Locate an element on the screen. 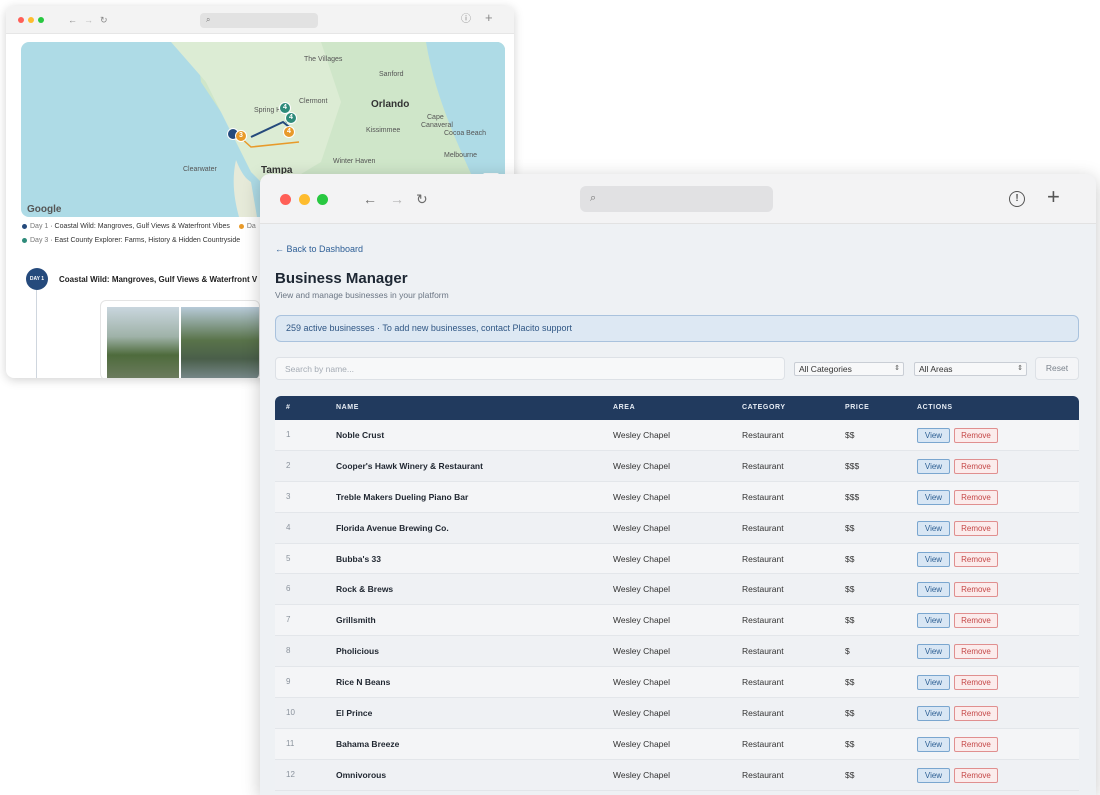 The image size is (1100, 795). map-place-label: Cape is located at coordinates (435, 117).